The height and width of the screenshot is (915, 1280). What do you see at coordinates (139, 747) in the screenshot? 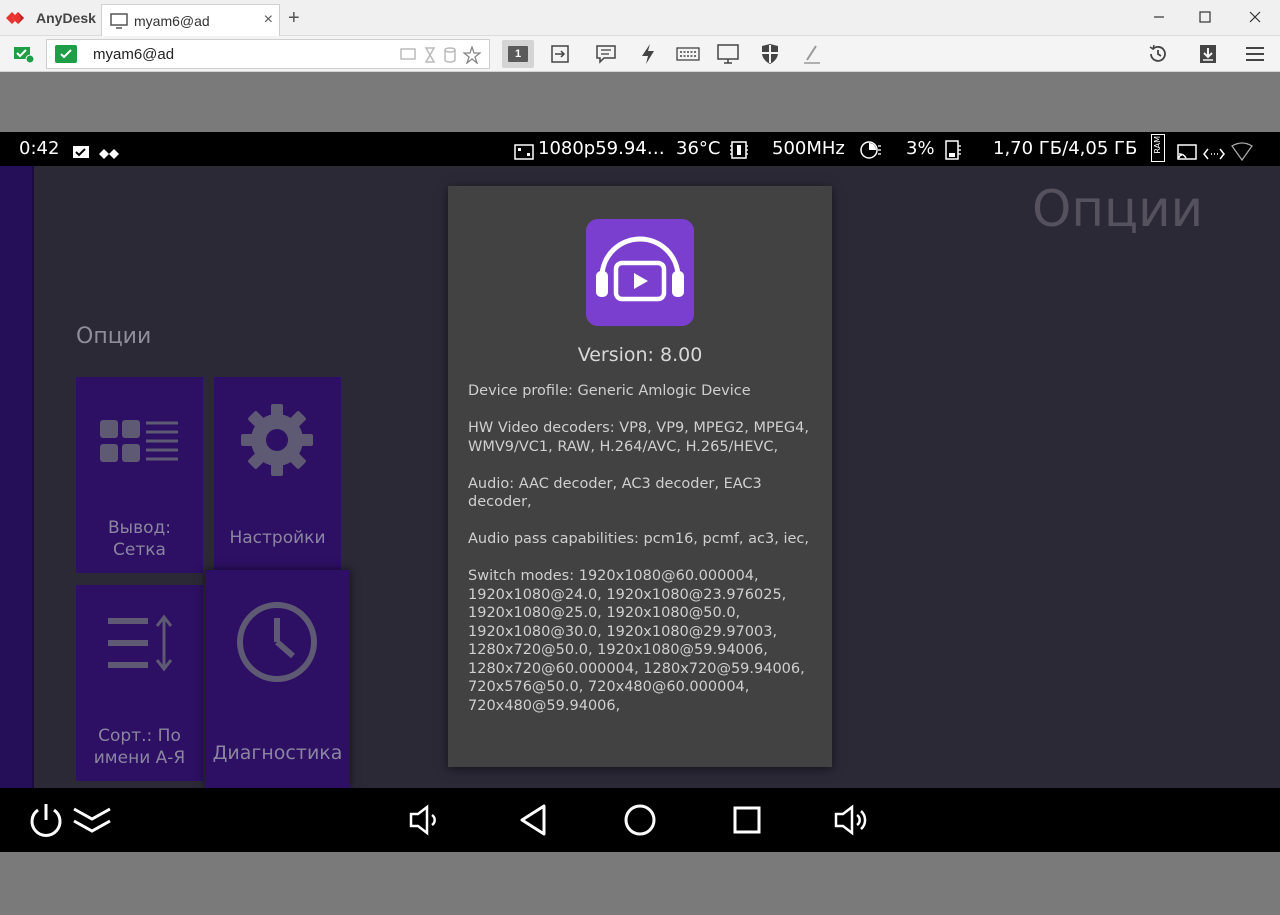
I see `tile-sort-label: Сорт.: По имени А-Я` at bounding box center [139, 747].